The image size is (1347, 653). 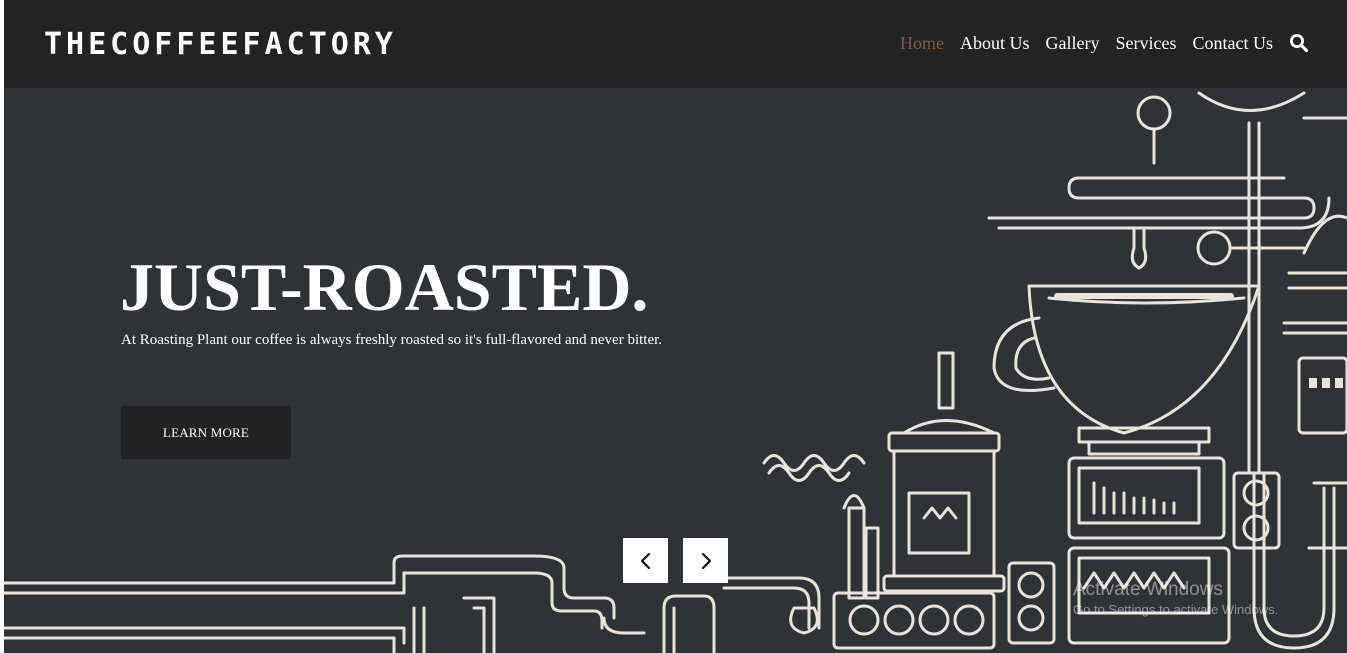 What do you see at coordinates (1148, 589) in the screenshot?
I see `watermark-title: Activate Windows` at bounding box center [1148, 589].